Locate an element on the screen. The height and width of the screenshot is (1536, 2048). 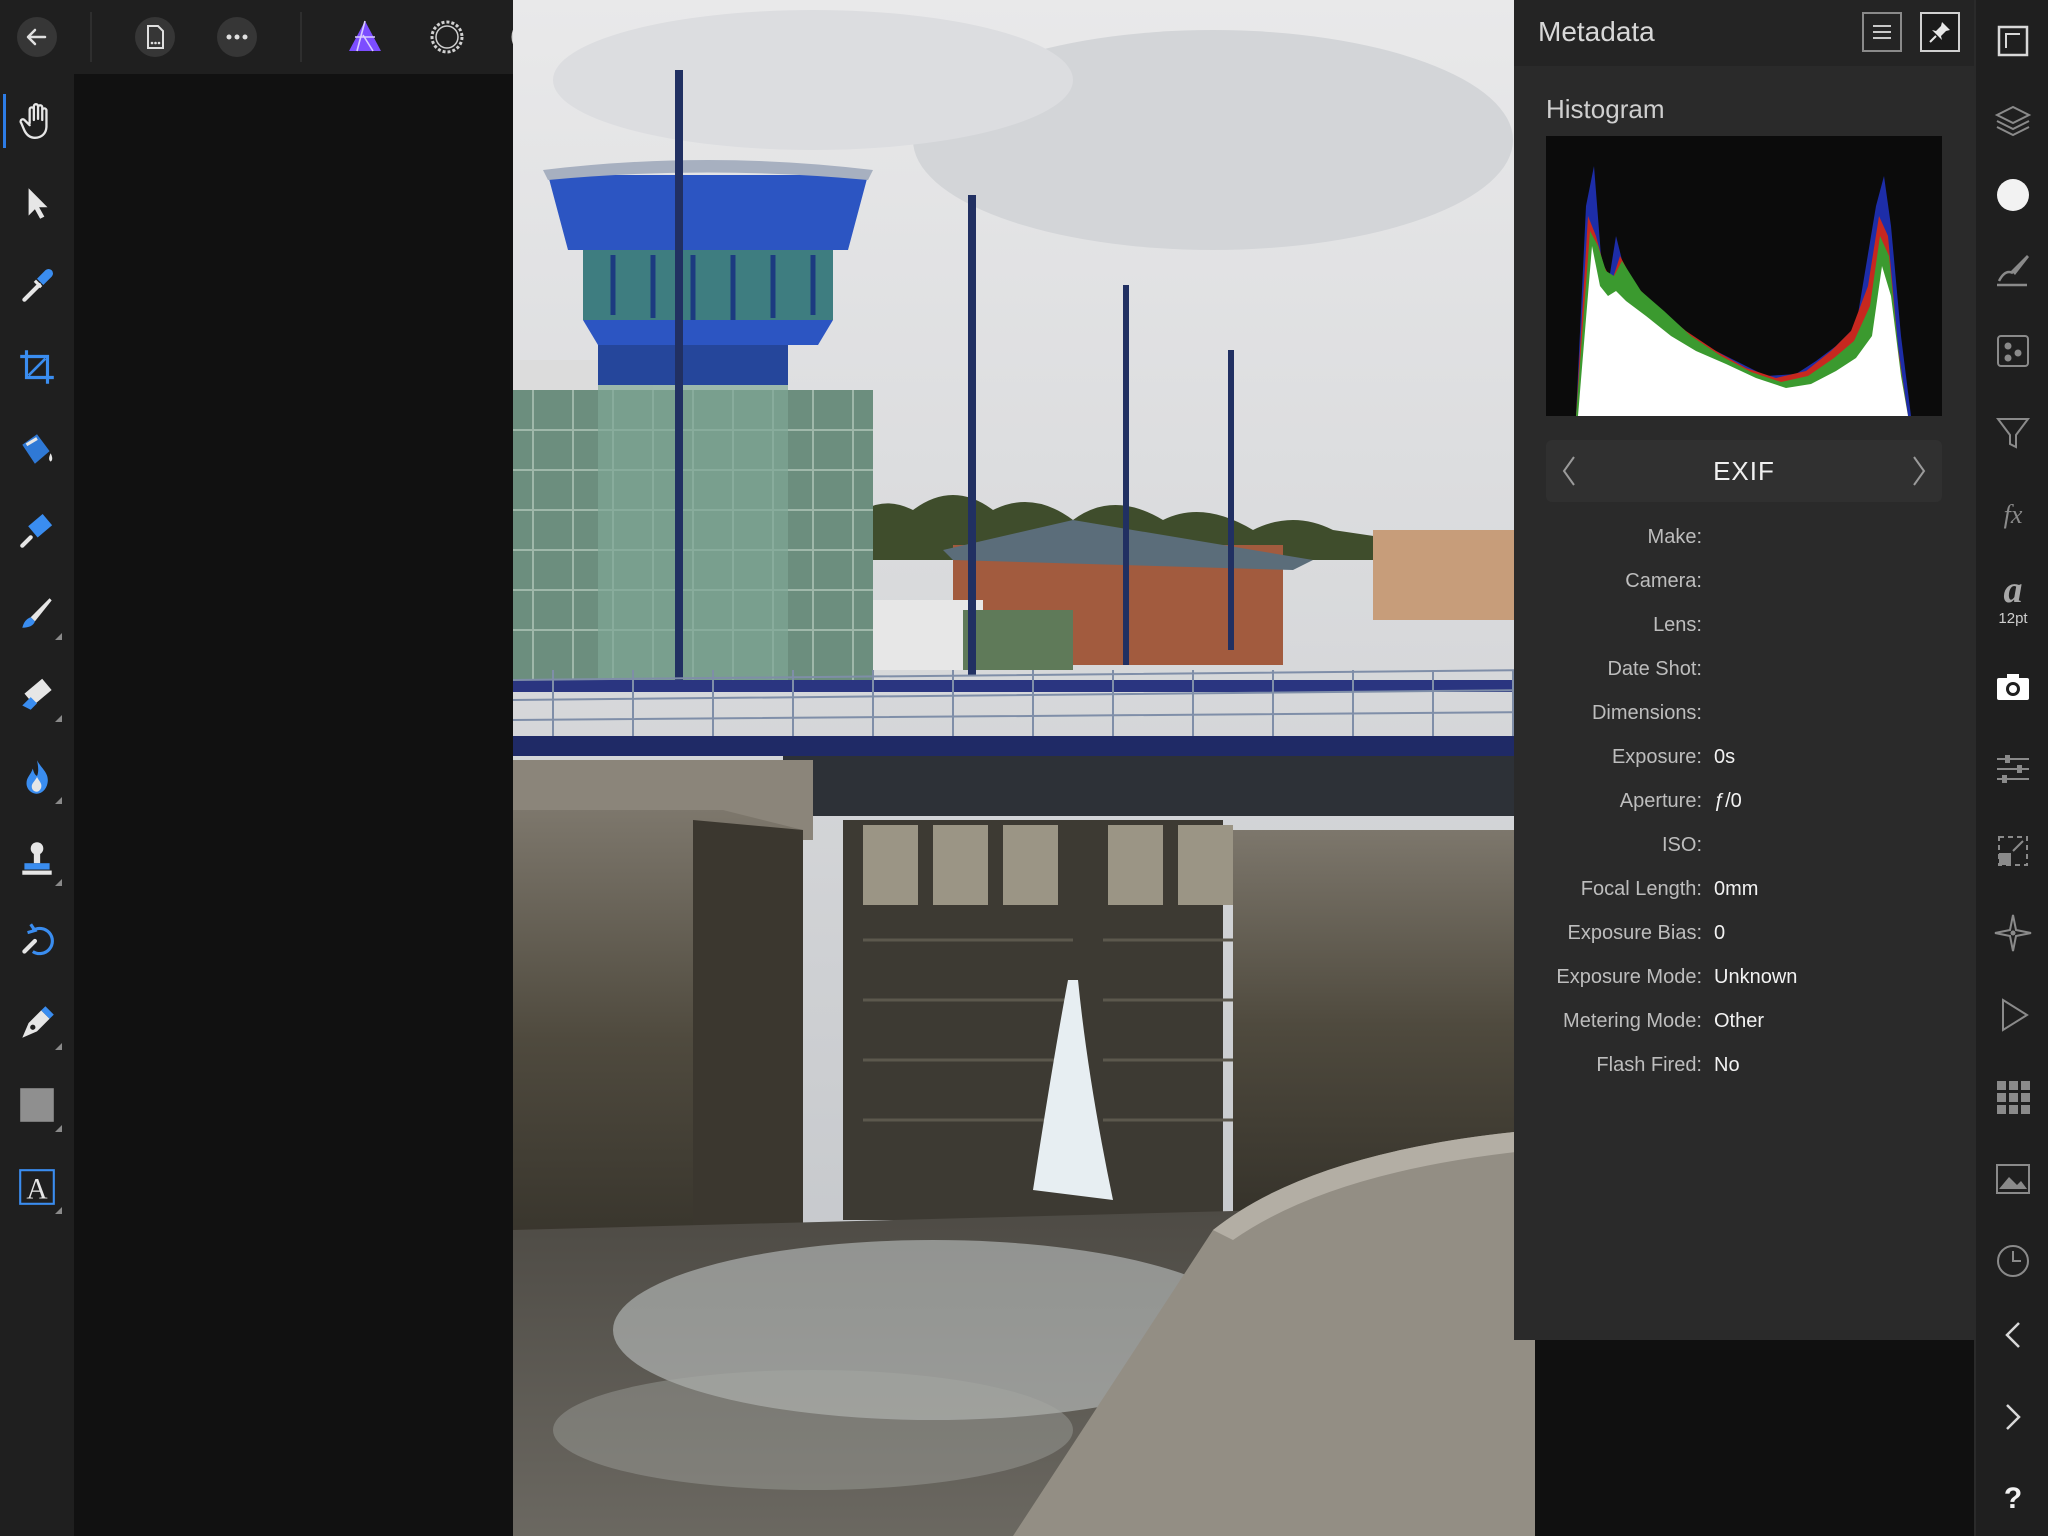
paintbrush-icon is located at coordinates (37, 613).